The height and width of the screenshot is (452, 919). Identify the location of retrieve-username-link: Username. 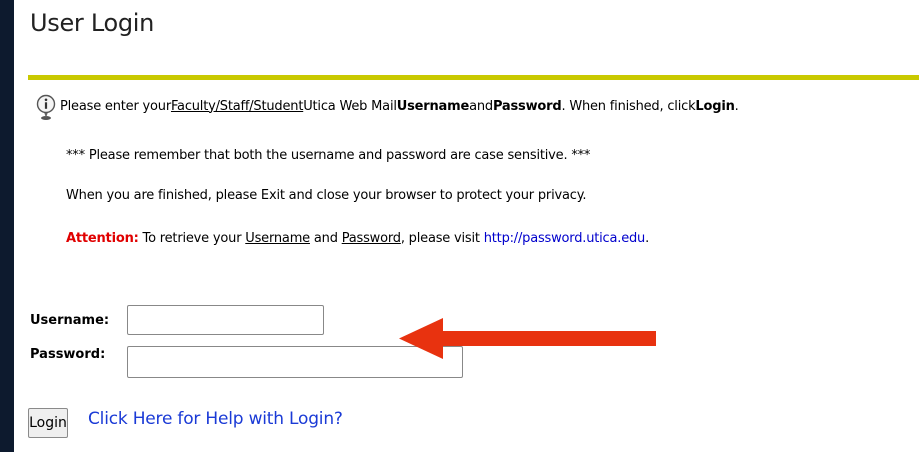
(277, 238).